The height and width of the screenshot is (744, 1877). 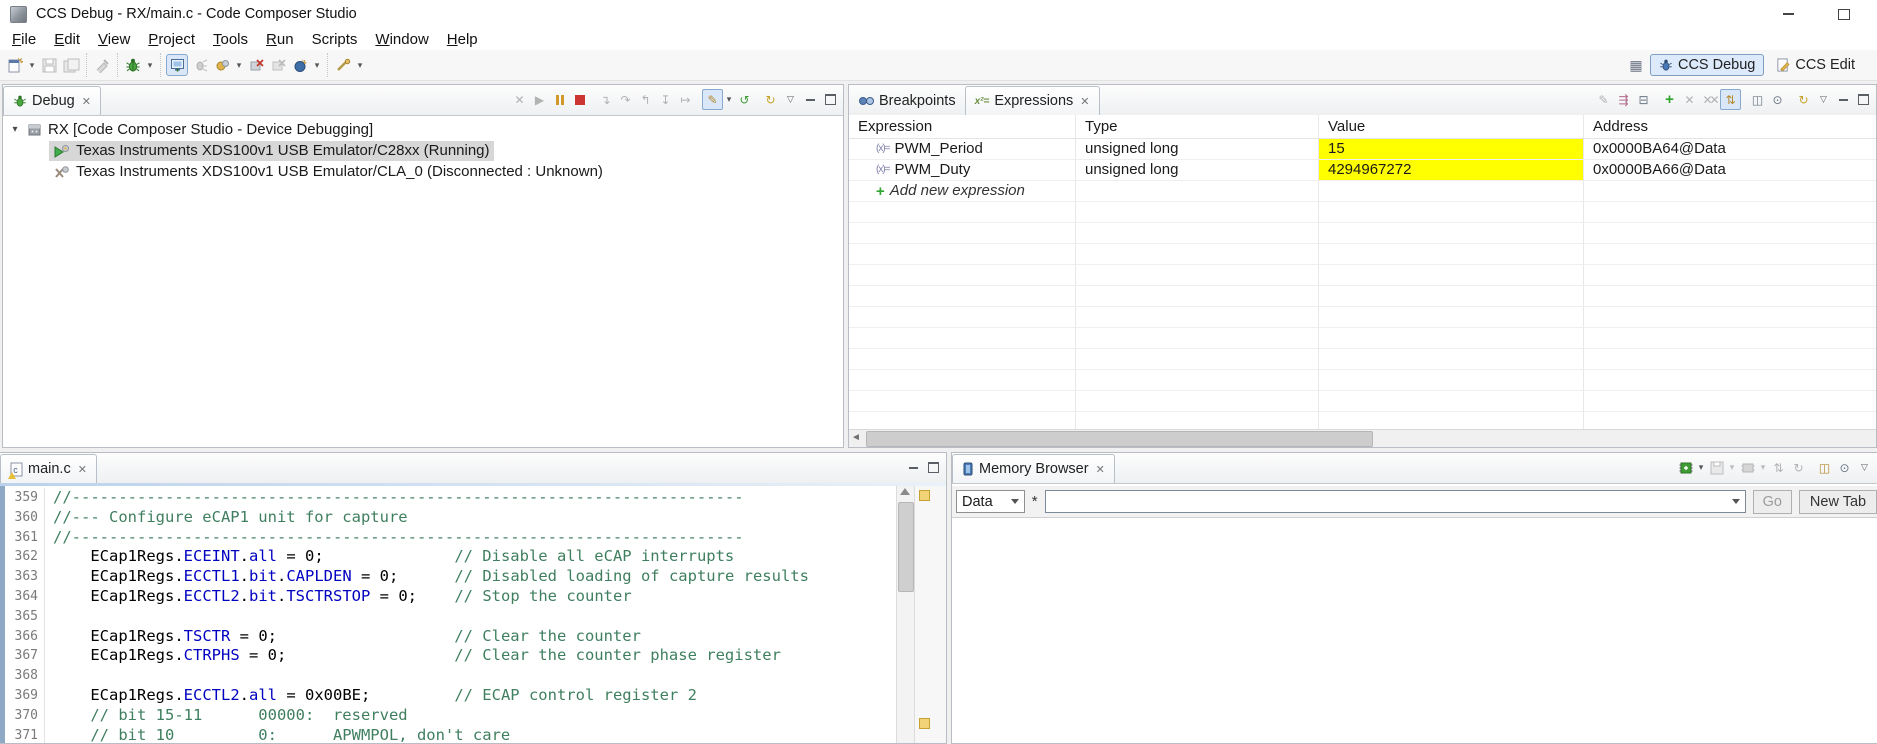 What do you see at coordinates (605, 99) in the screenshot?
I see `step-into-icon: ↴` at bounding box center [605, 99].